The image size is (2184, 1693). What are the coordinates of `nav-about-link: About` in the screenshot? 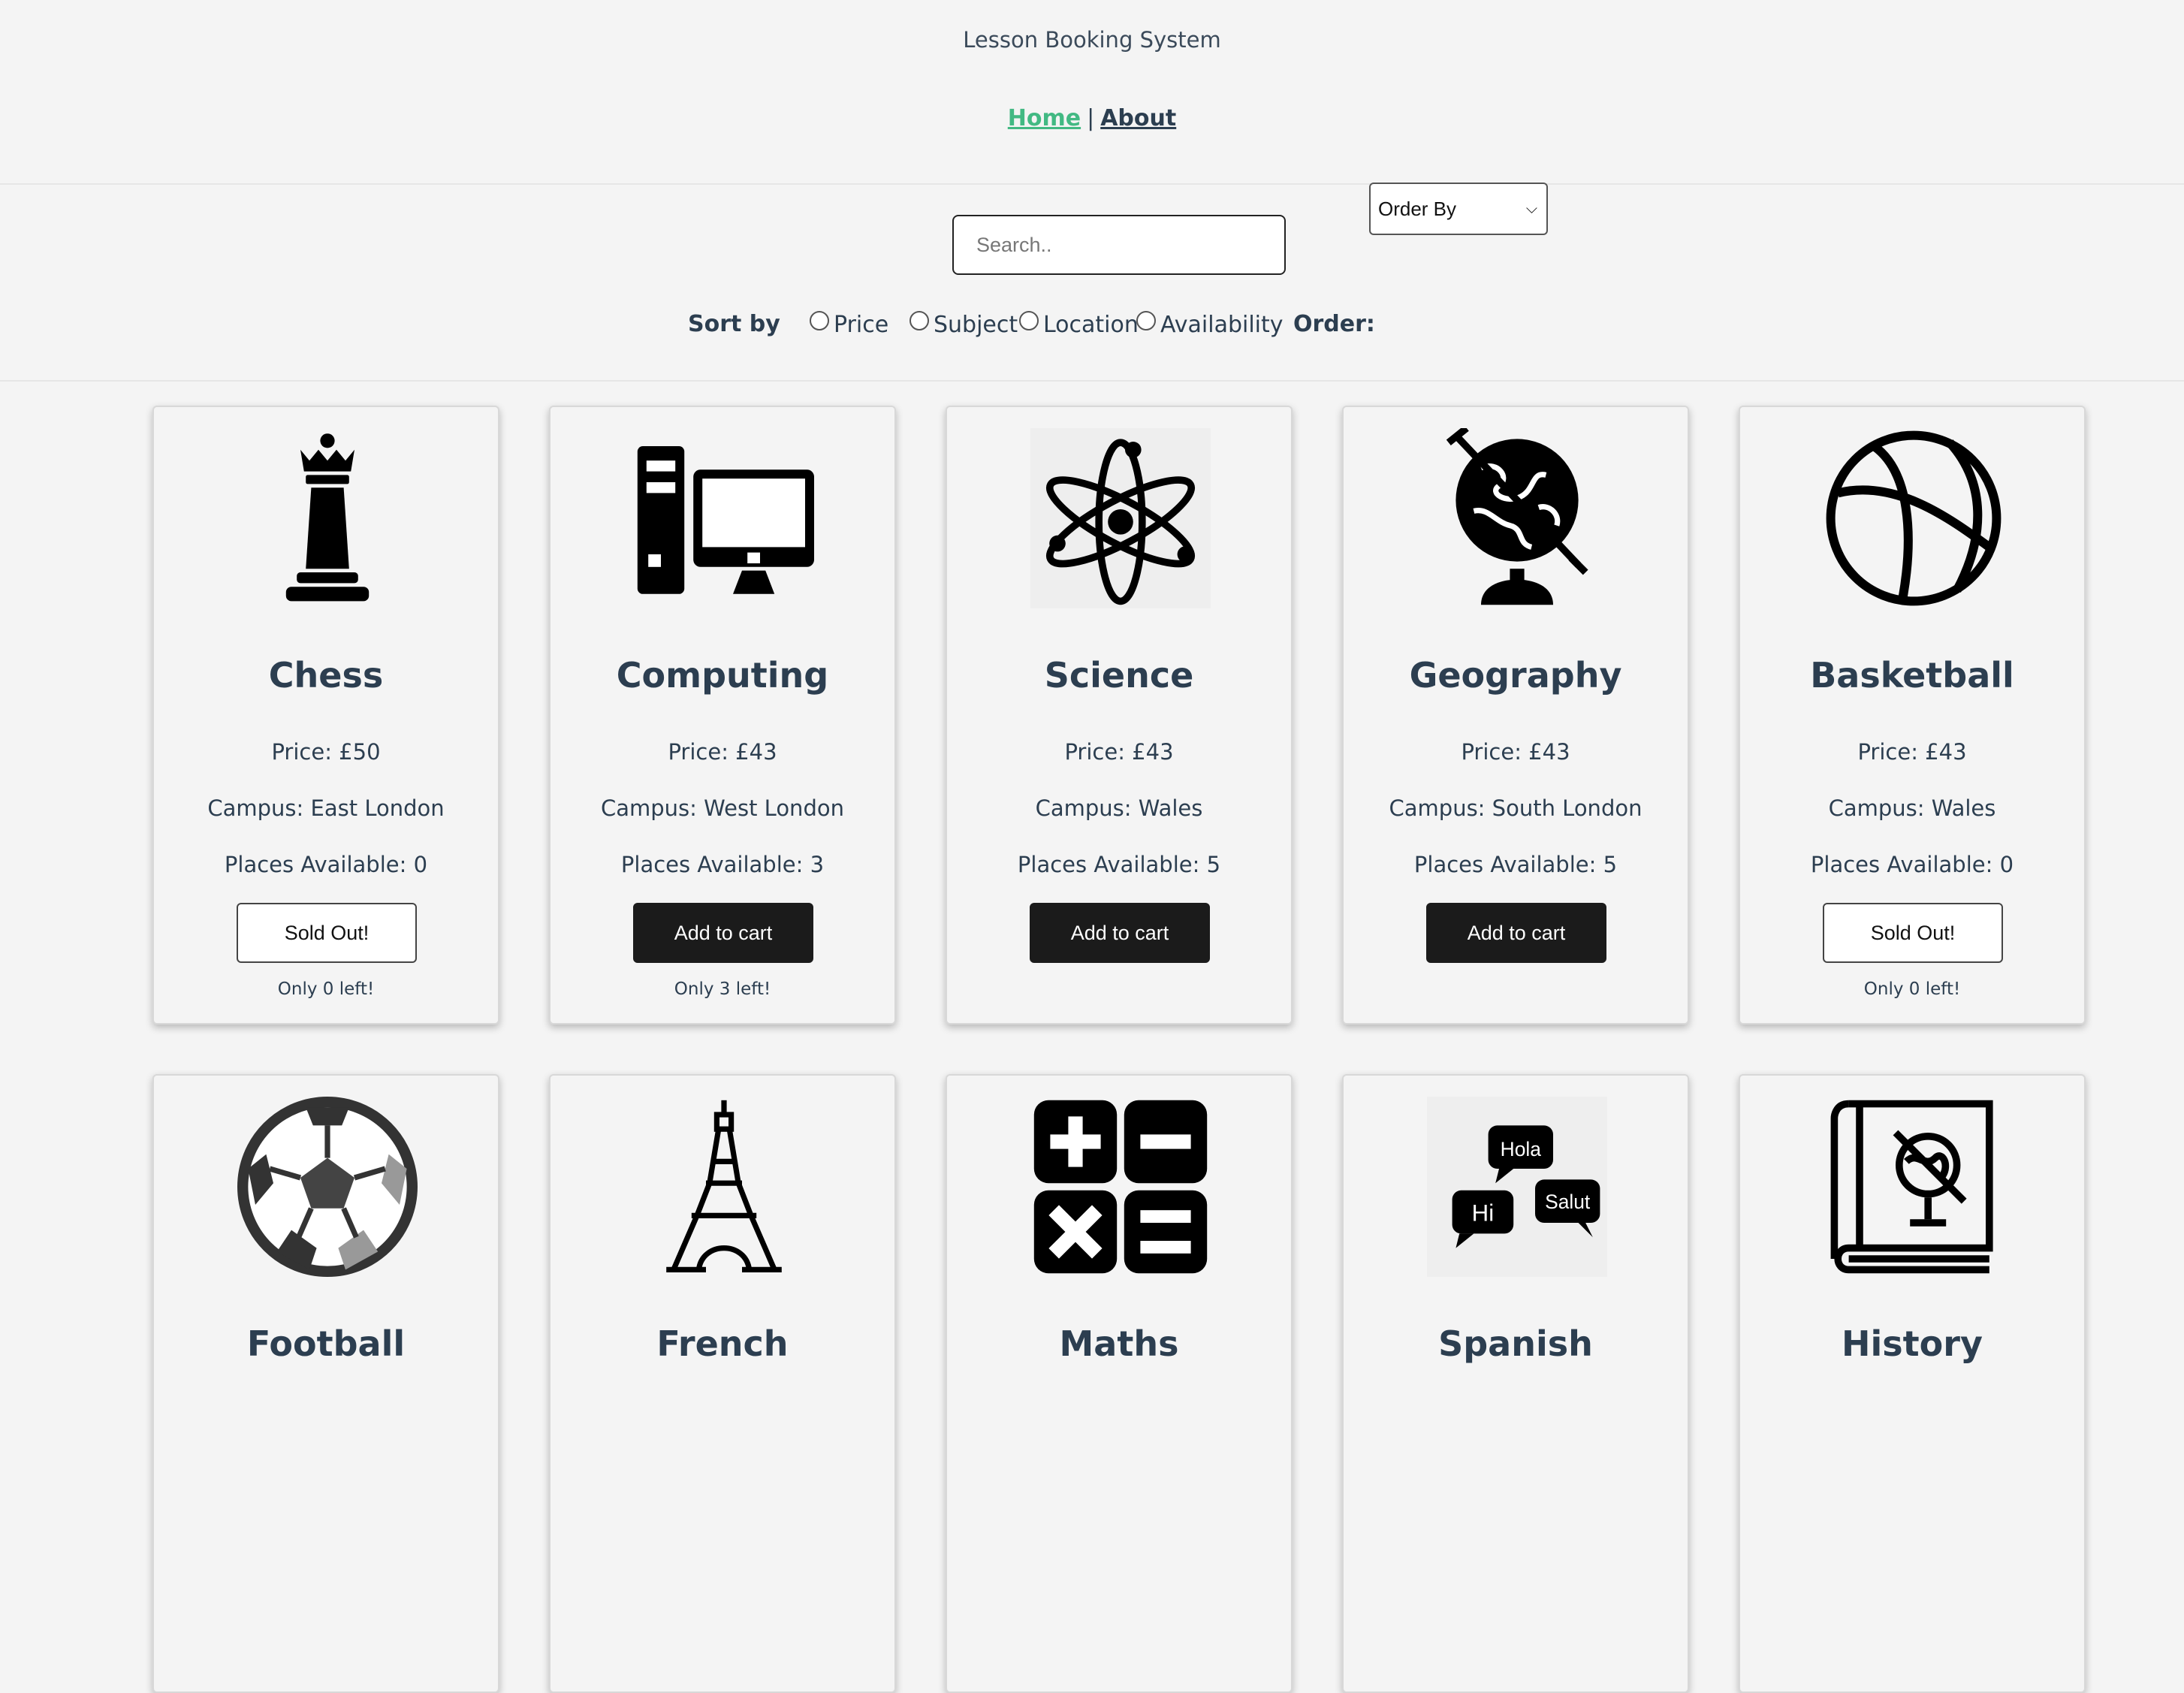 It's located at (1138, 118).